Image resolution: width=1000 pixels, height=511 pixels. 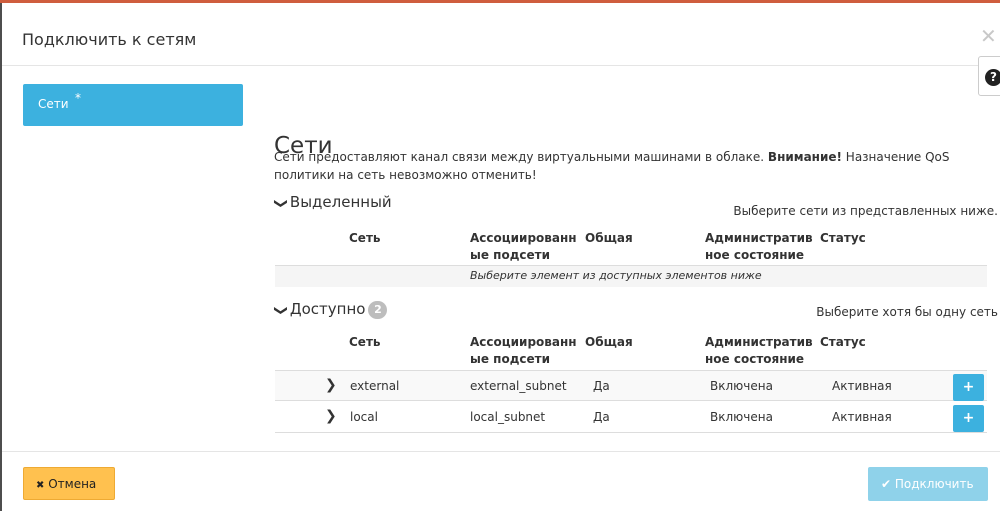 What do you see at coordinates (501, 451) in the screenshot?
I see `footer-divider` at bounding box center [501, 451].